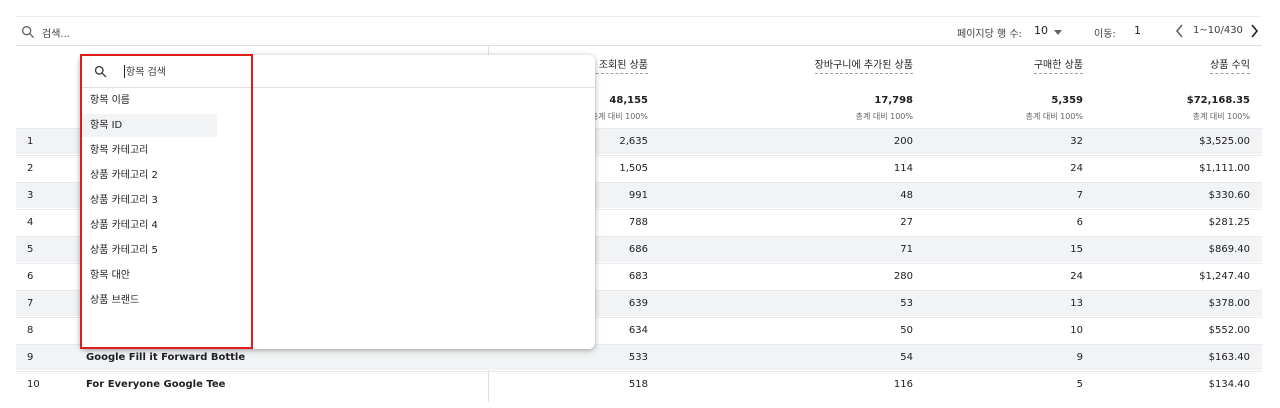 This screenshot has width=1280, height=408. What do you see at coordinates (30, 195) in the screenshot?
I see `row-index: 3` at bounding box center [30, 195].